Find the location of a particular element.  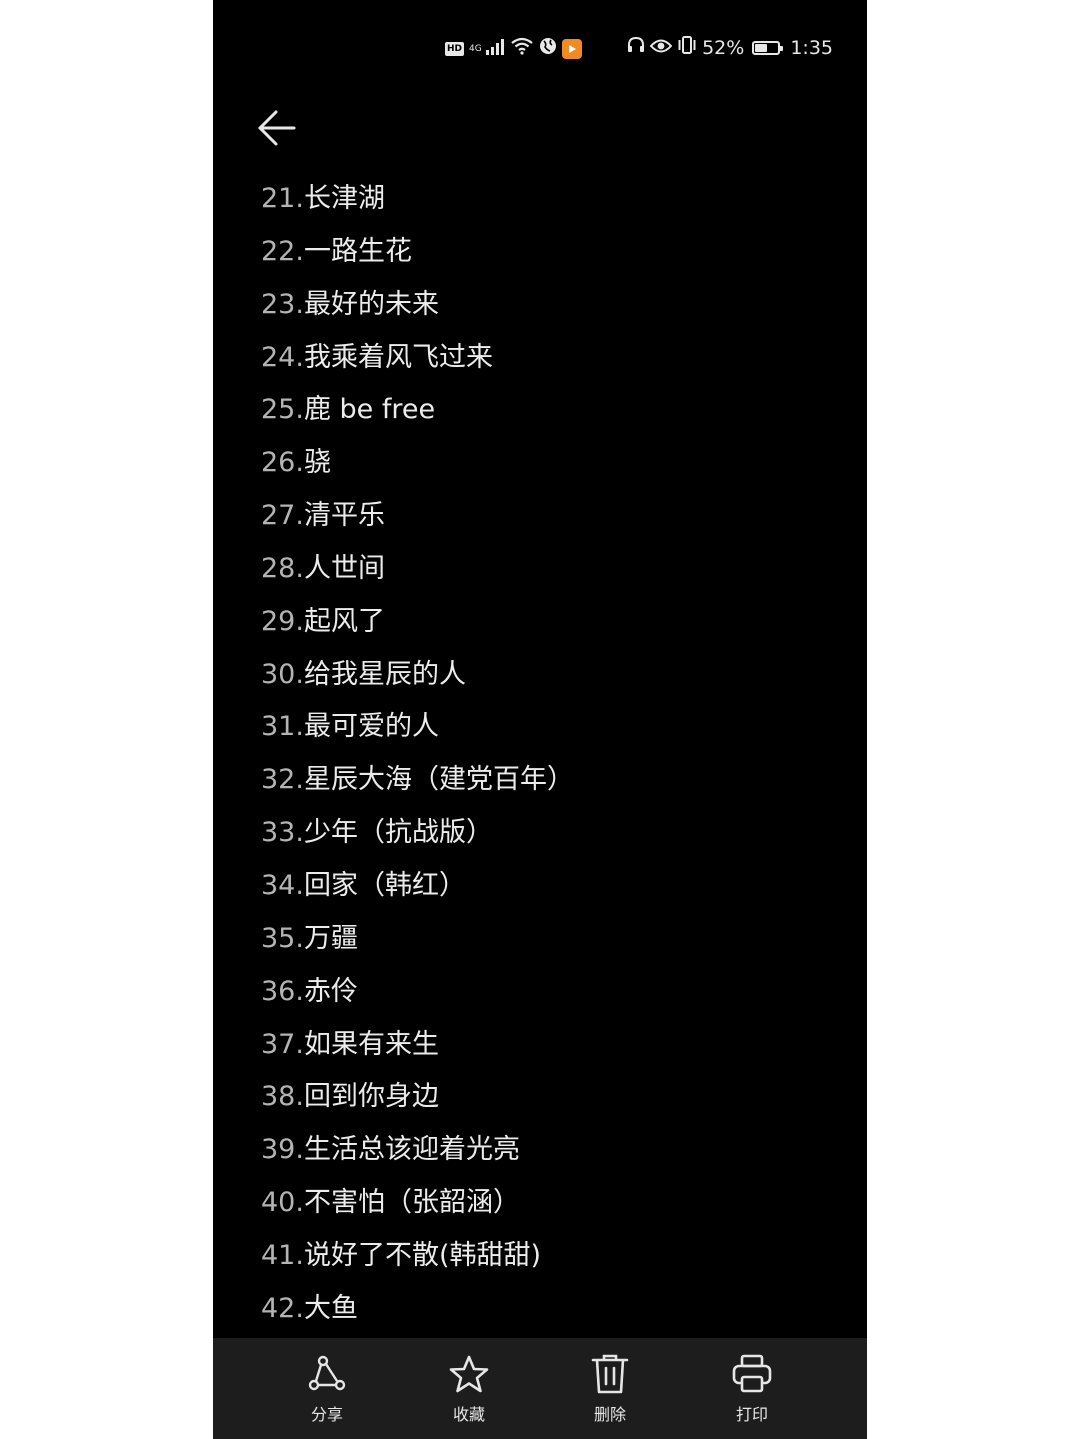

status-bar: HD 4G 52% 1:35 is located at coordinates (540, 48).